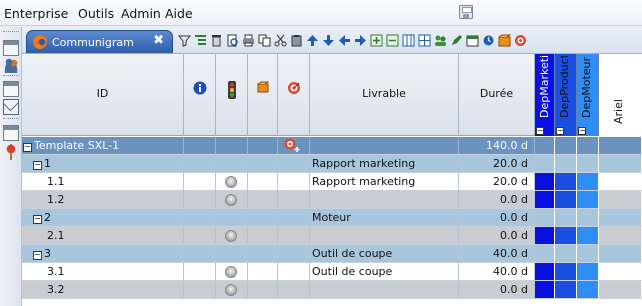  I want to click on table-row: −3 Outil de coupe 40.0 d, so click(332, 254).